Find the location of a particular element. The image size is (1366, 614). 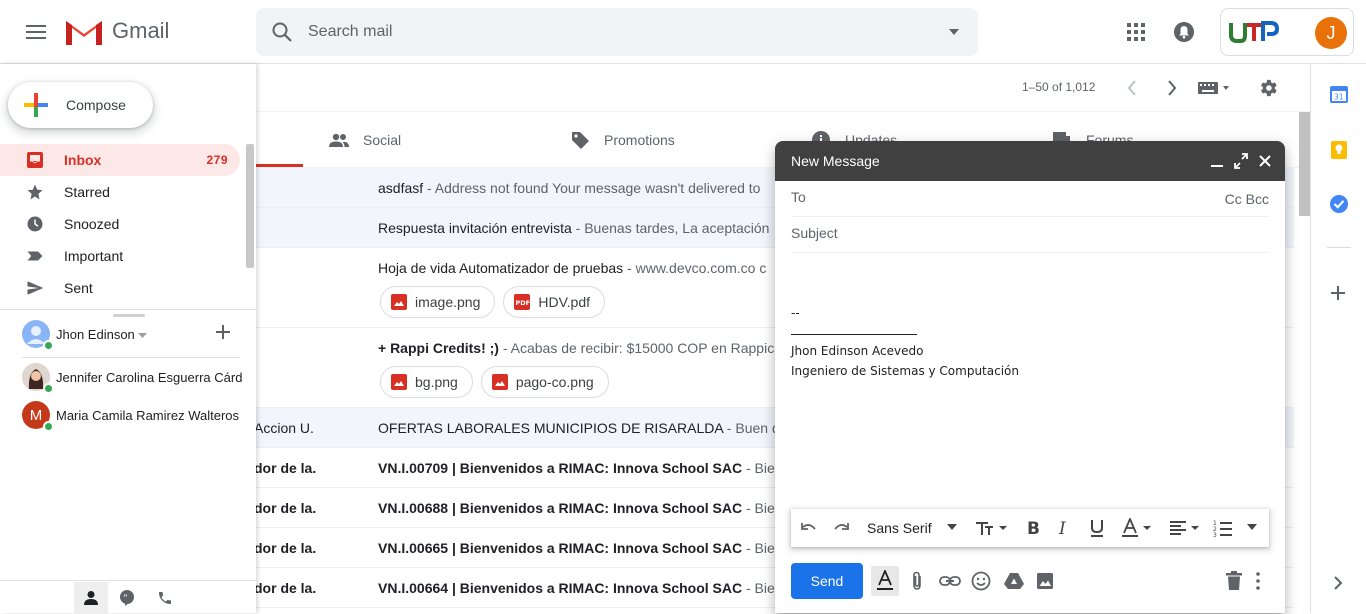

compose-plus-icon is located at coordinates (36, 105).